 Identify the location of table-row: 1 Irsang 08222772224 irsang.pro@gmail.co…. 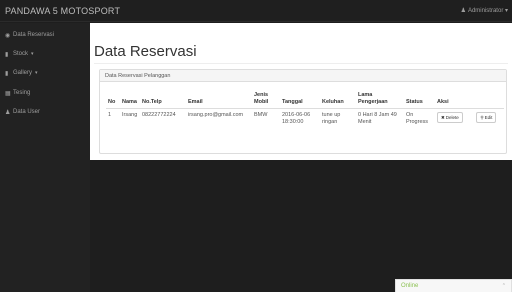
(305, 119).